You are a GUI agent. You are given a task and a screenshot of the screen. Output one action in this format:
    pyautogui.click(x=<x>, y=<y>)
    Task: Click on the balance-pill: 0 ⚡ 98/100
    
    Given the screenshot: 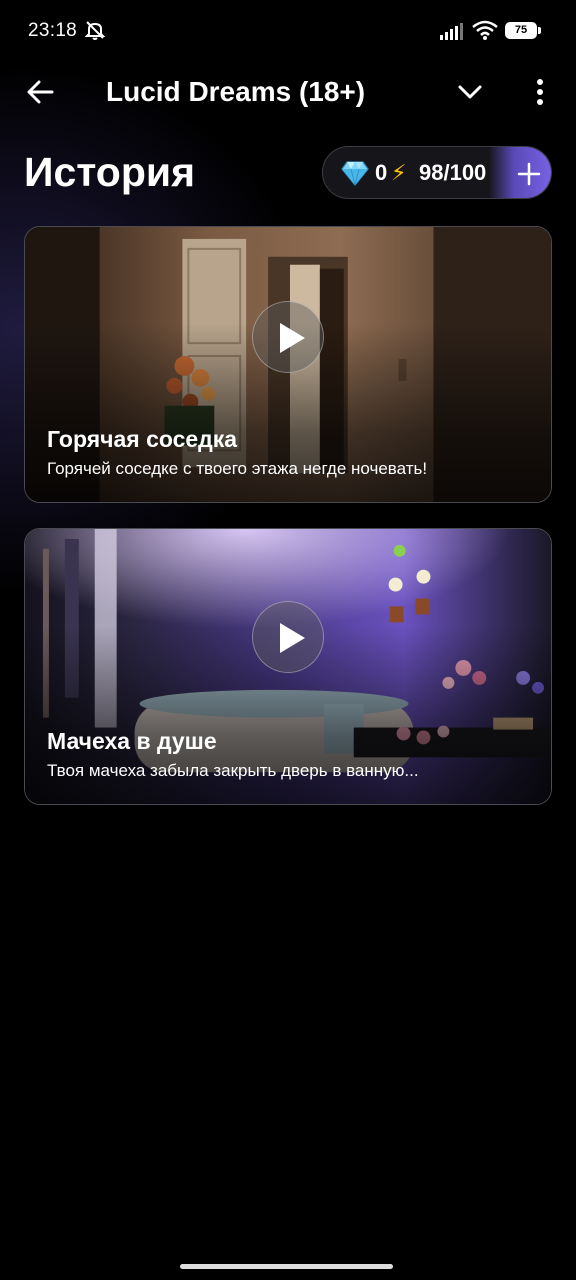 What is the action you would take?
    pyautogui.click(x=437, y=172)
    